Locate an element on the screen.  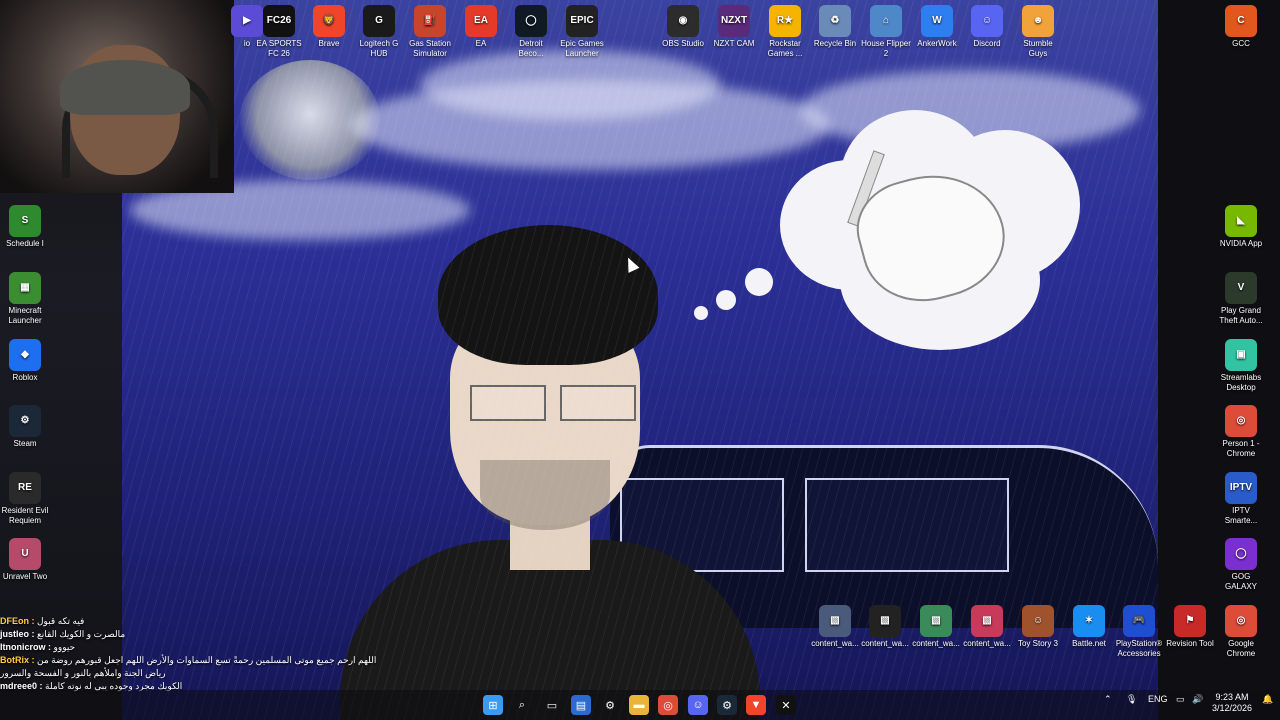
ea-icon: EA is located at coordinates (481, 21).